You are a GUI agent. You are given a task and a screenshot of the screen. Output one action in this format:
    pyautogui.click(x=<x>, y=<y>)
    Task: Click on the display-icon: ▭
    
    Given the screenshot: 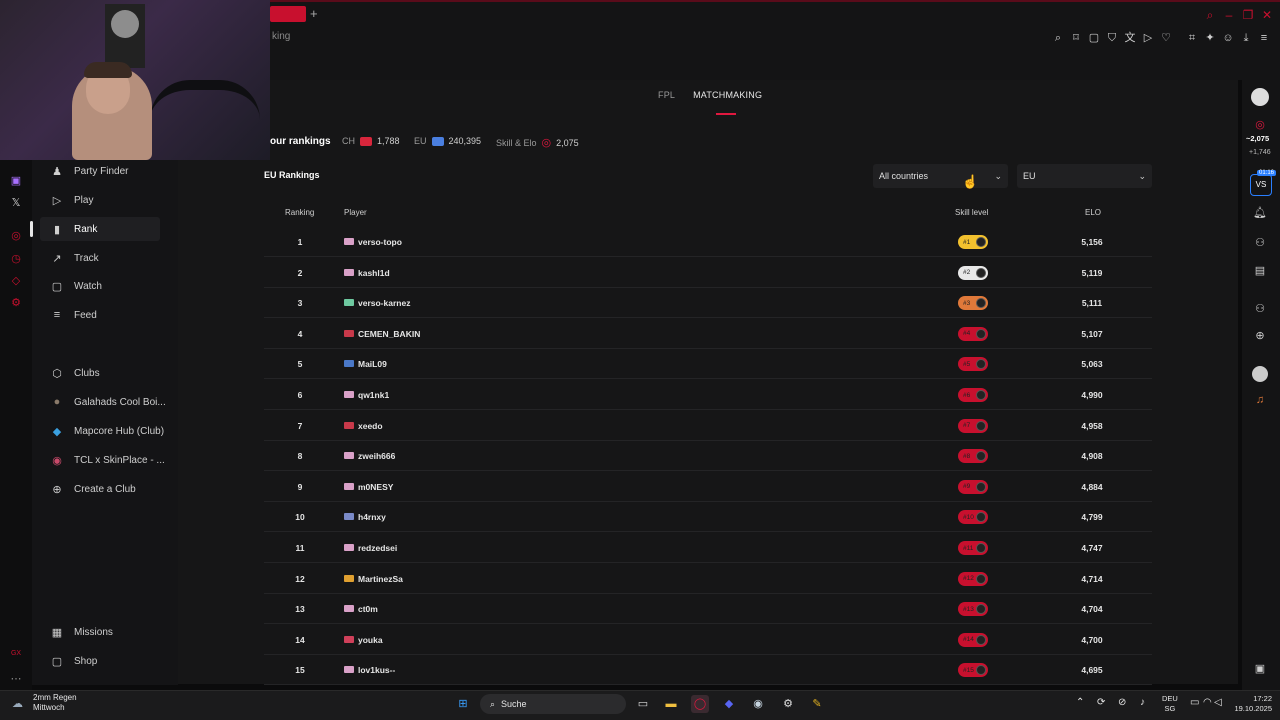 What is the action you would take?
    pyautogui.click(x=1194, y=702)
    